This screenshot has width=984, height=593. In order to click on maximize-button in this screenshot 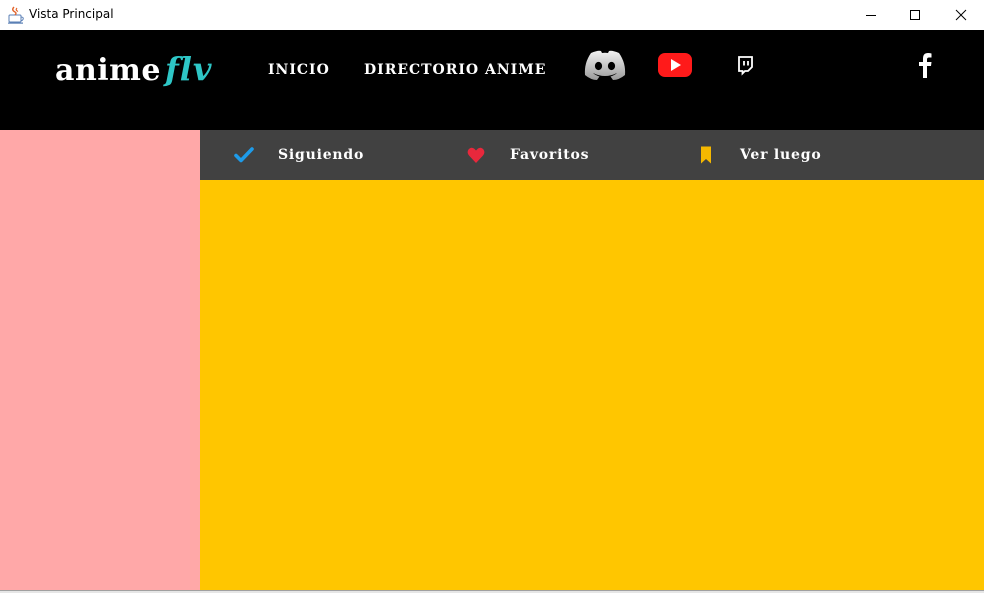, I will do `click(915, 15)`.